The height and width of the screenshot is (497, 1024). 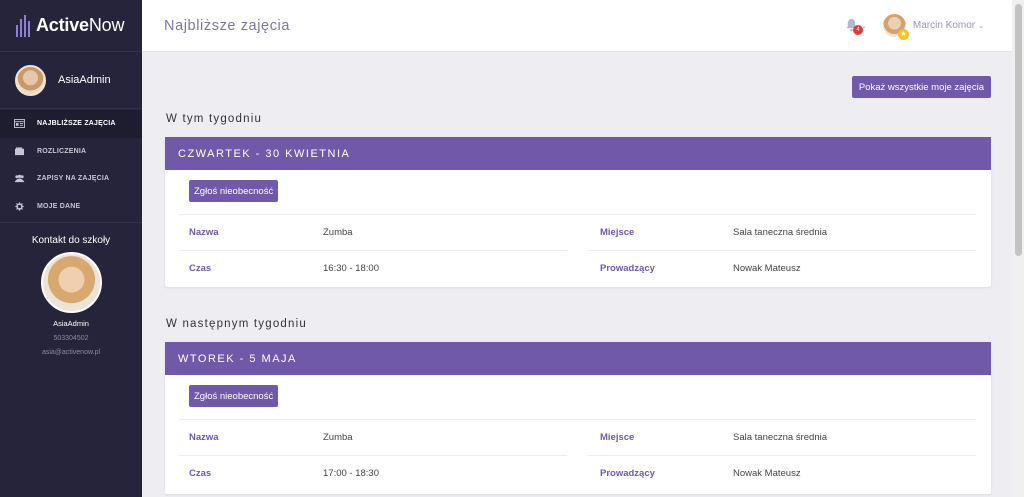 I want to click on time-value: 17:00 - 18:30, so click(x=351, y=473).